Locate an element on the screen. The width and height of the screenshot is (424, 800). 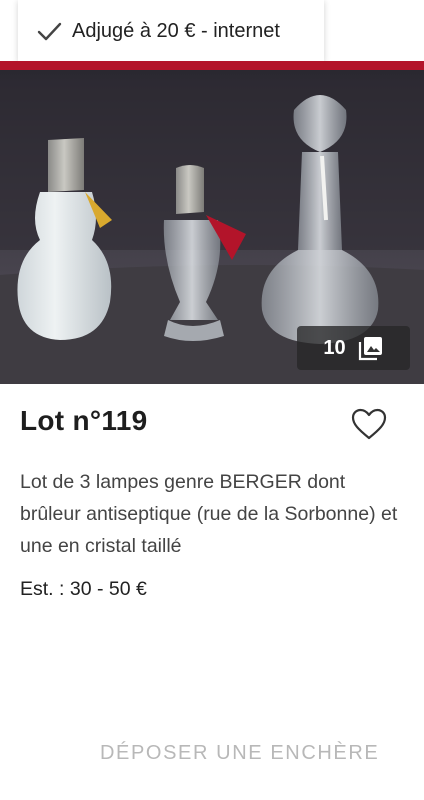
sale-status-label: Adjugé à 20 € - internet is located at coordinates (176, 30).